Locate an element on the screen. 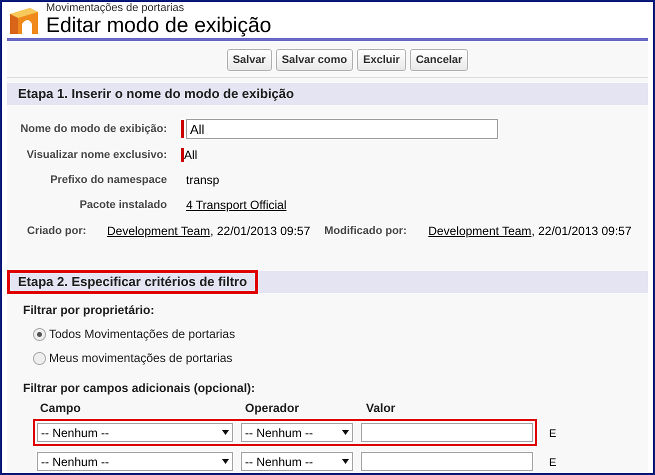 The height and width of the screenshot is (475, 655). section-heading: Etapa 1. Inserir o nome do modo de exibição is located at coordinates (156, 94).